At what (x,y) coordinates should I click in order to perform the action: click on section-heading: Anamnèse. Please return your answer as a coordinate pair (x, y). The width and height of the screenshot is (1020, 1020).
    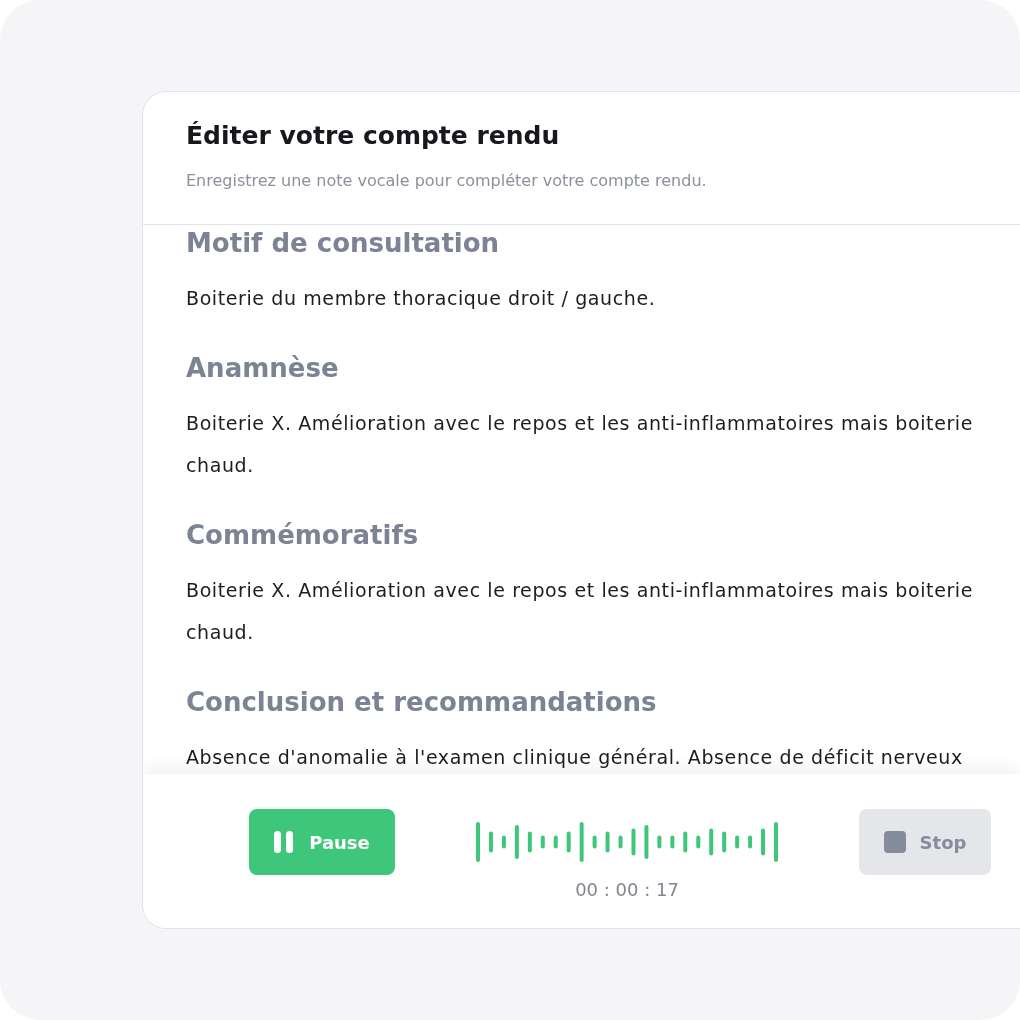
    Looking at the image, I should click on (263, 368).